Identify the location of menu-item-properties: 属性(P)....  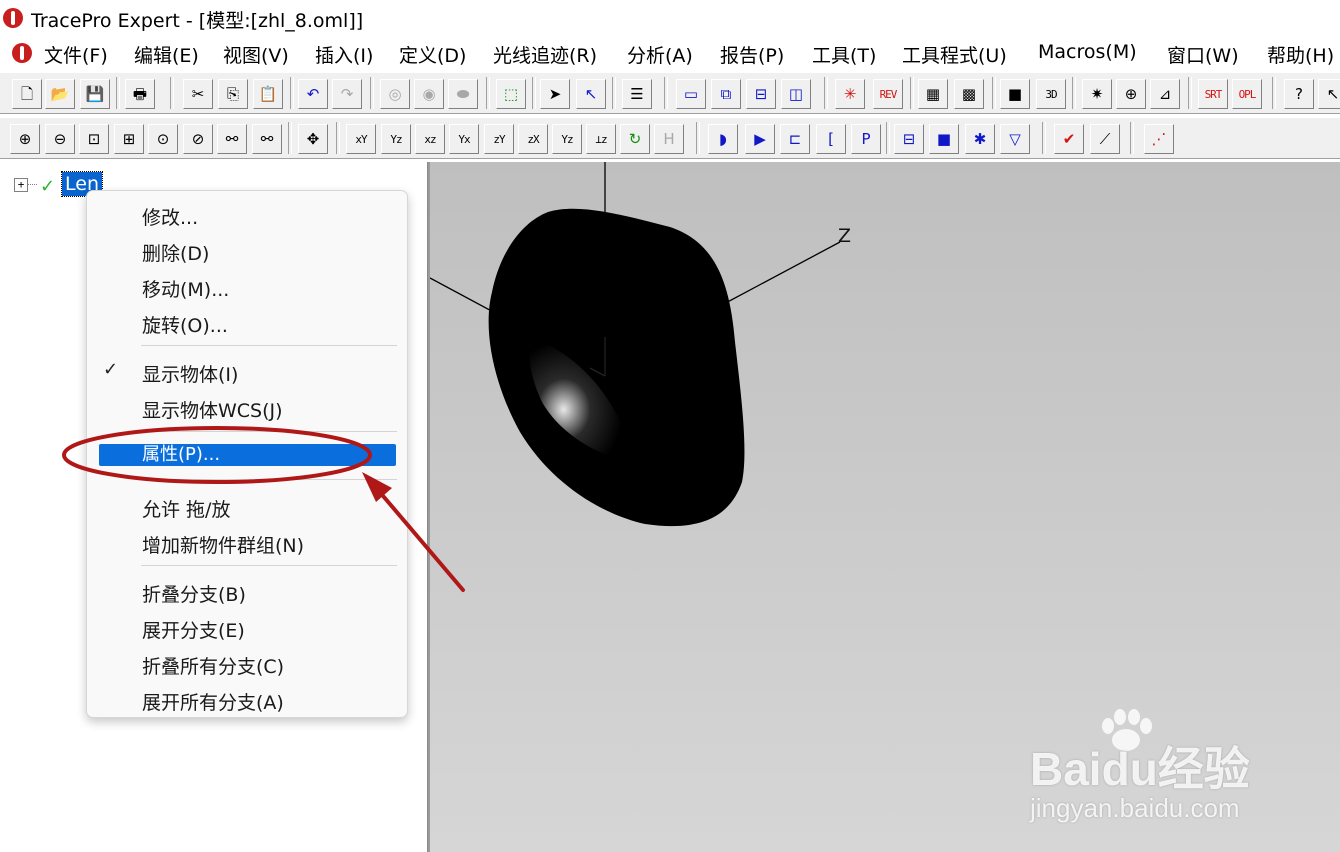
(181, 455).